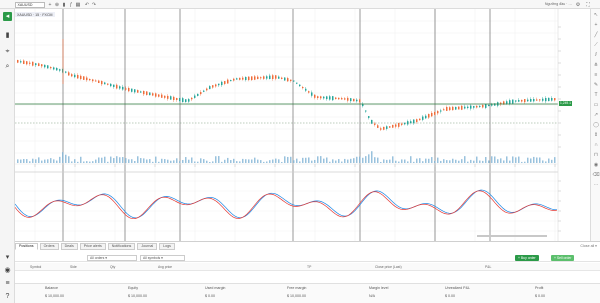 The image size is (600, 303). I want to click on symbol-info: XAUUSD · 15 · FXCM, so click(35, 14).